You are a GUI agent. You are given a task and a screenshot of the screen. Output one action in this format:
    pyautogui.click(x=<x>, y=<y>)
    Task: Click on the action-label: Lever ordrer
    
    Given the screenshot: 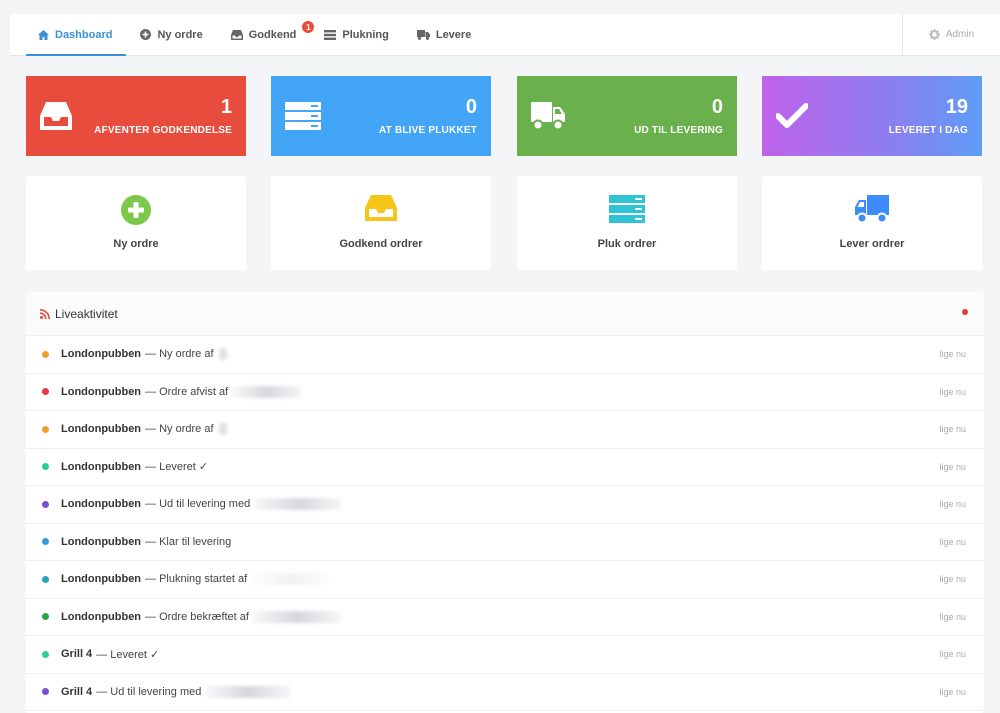 What is the action you would take?
    pyautogui.click(x=872, y=244)
    